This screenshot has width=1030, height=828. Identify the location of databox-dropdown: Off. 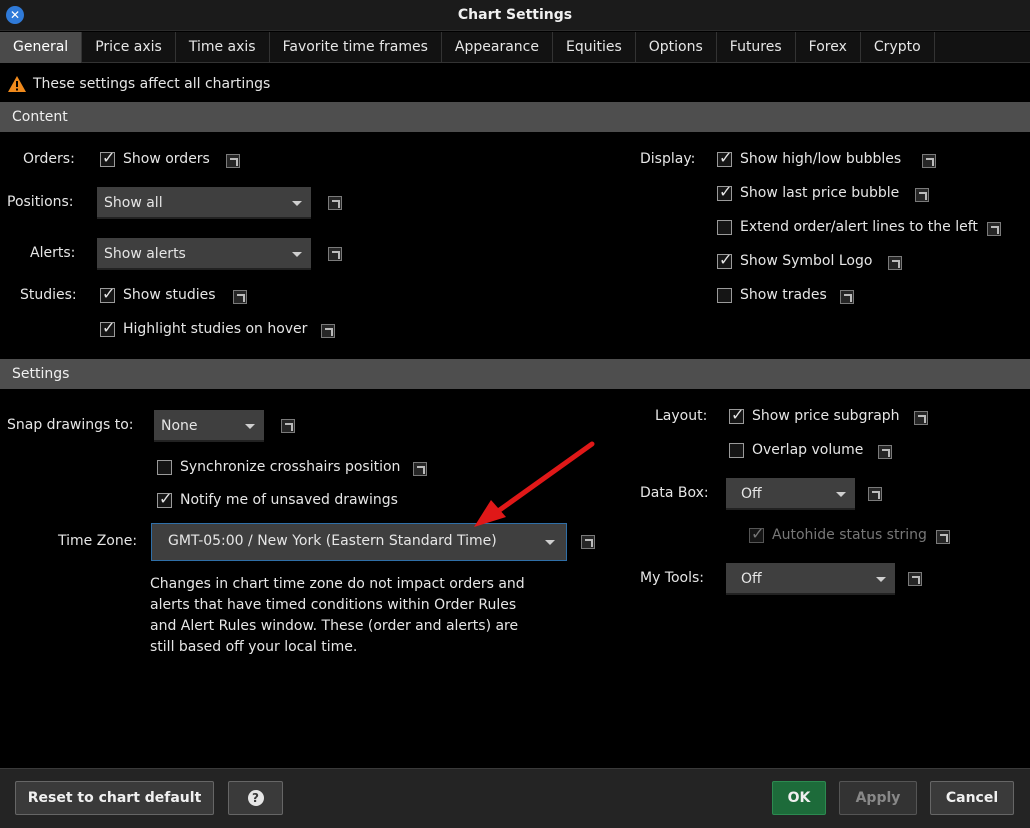
(790, 494).